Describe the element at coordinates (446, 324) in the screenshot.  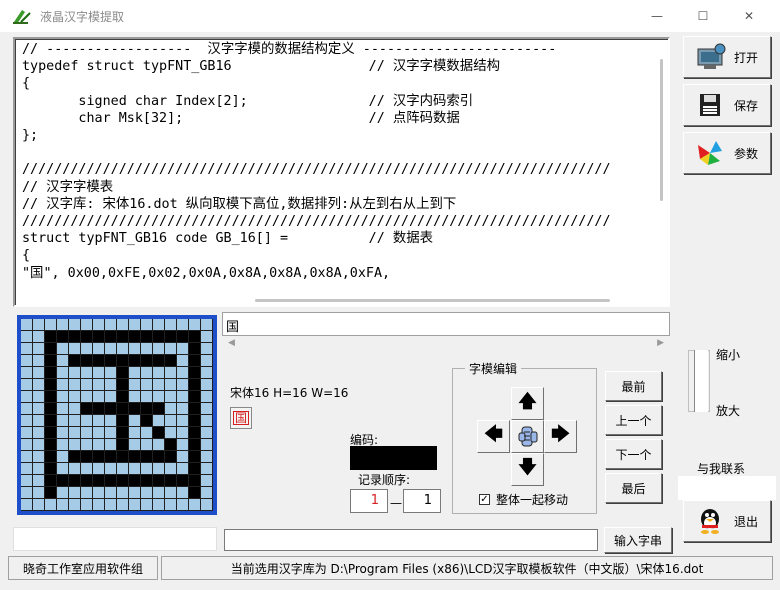
I see `char-input-field: 国` at that location.